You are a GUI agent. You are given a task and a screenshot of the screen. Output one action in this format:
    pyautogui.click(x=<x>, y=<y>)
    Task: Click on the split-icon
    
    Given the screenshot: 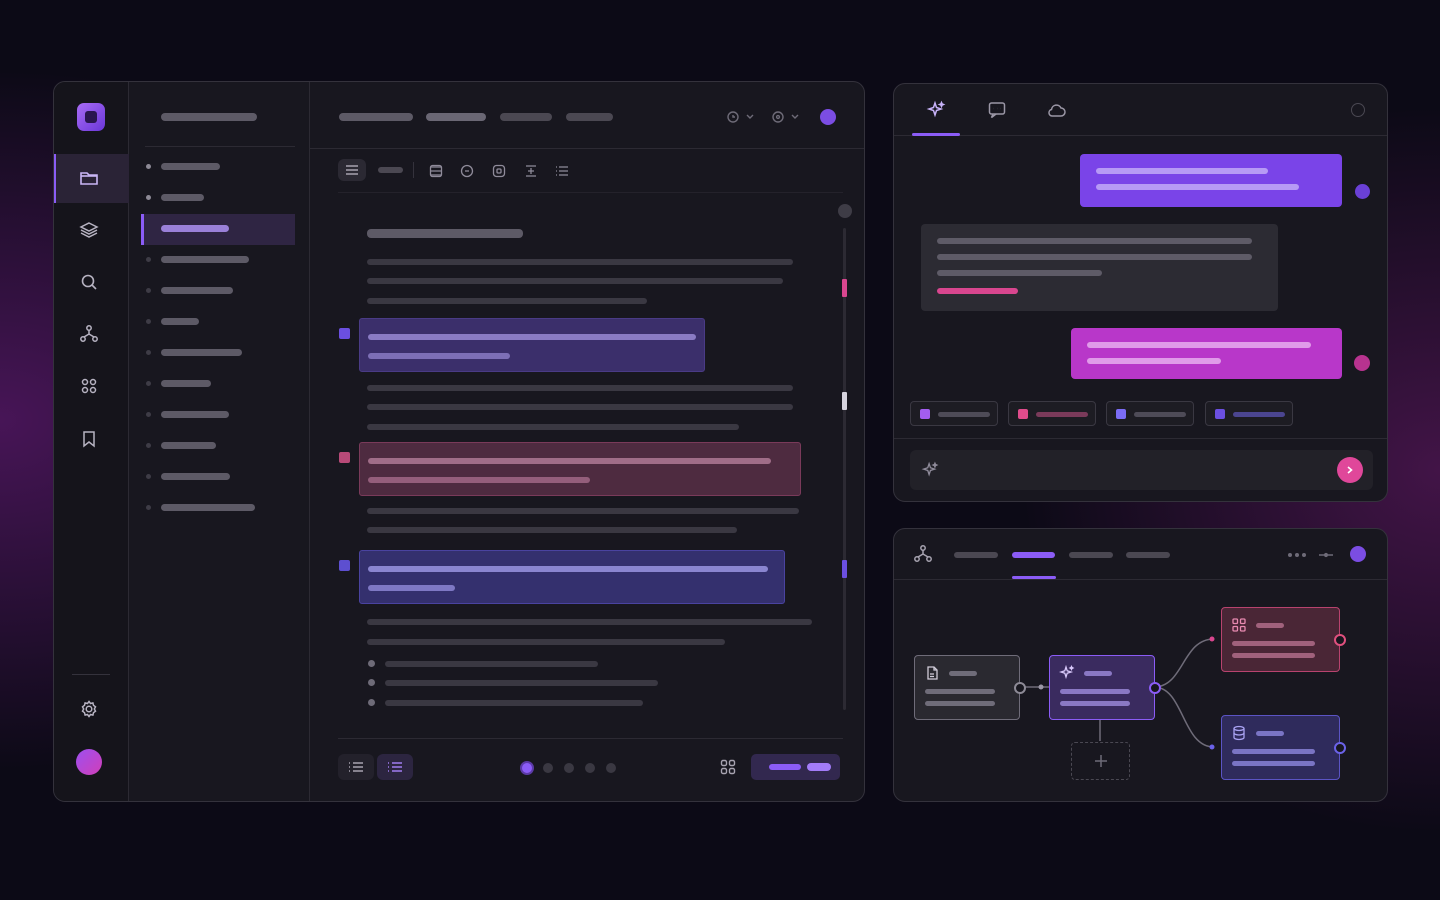 What is the action you would take?
    pyautogui.click(x=531, y=171)
    